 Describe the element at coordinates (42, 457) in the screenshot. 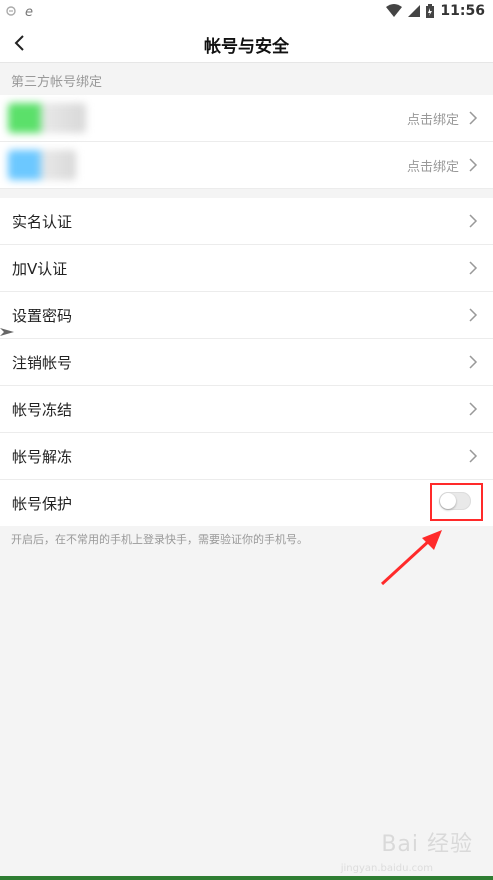

I see `menu-item-label: 帐号解冻` at that location.